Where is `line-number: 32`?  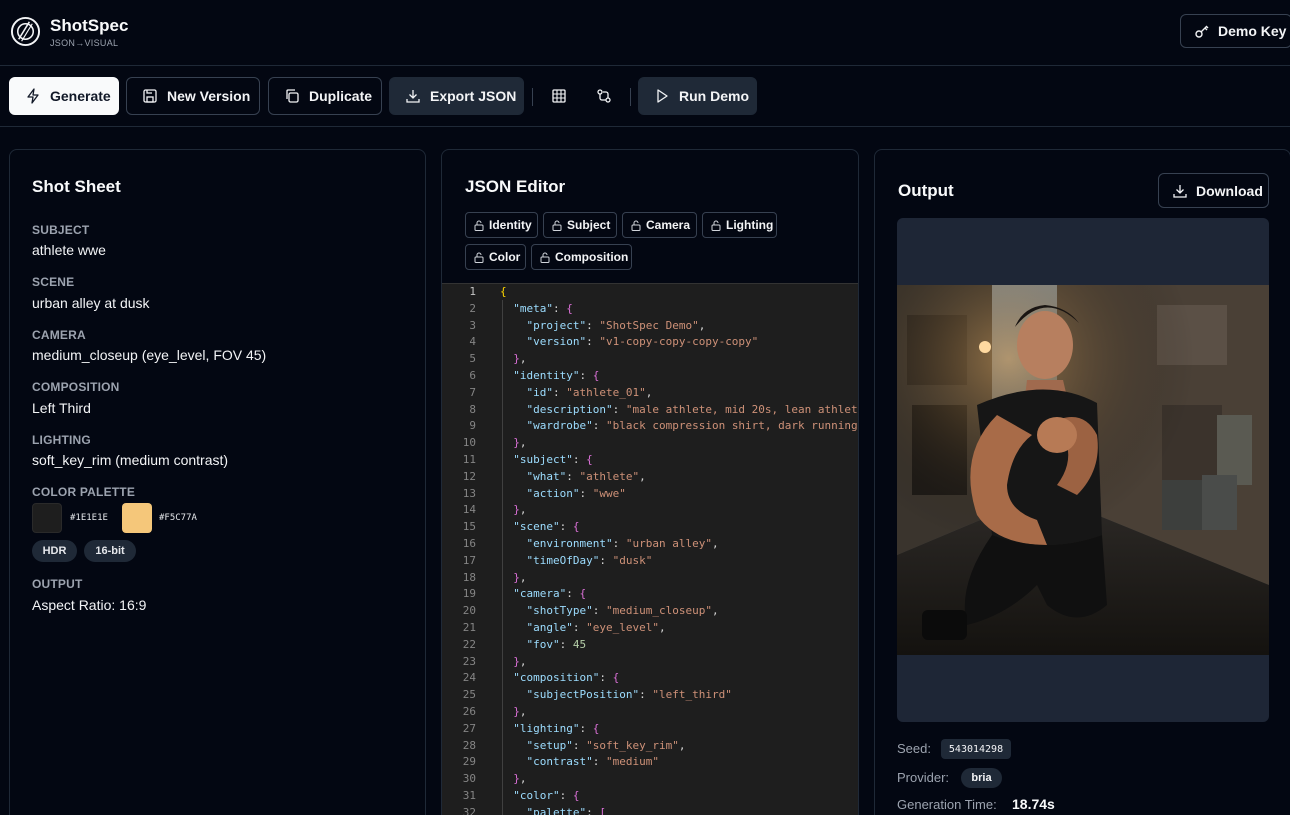 line-number: 32 is located at coordinates (469, 810).